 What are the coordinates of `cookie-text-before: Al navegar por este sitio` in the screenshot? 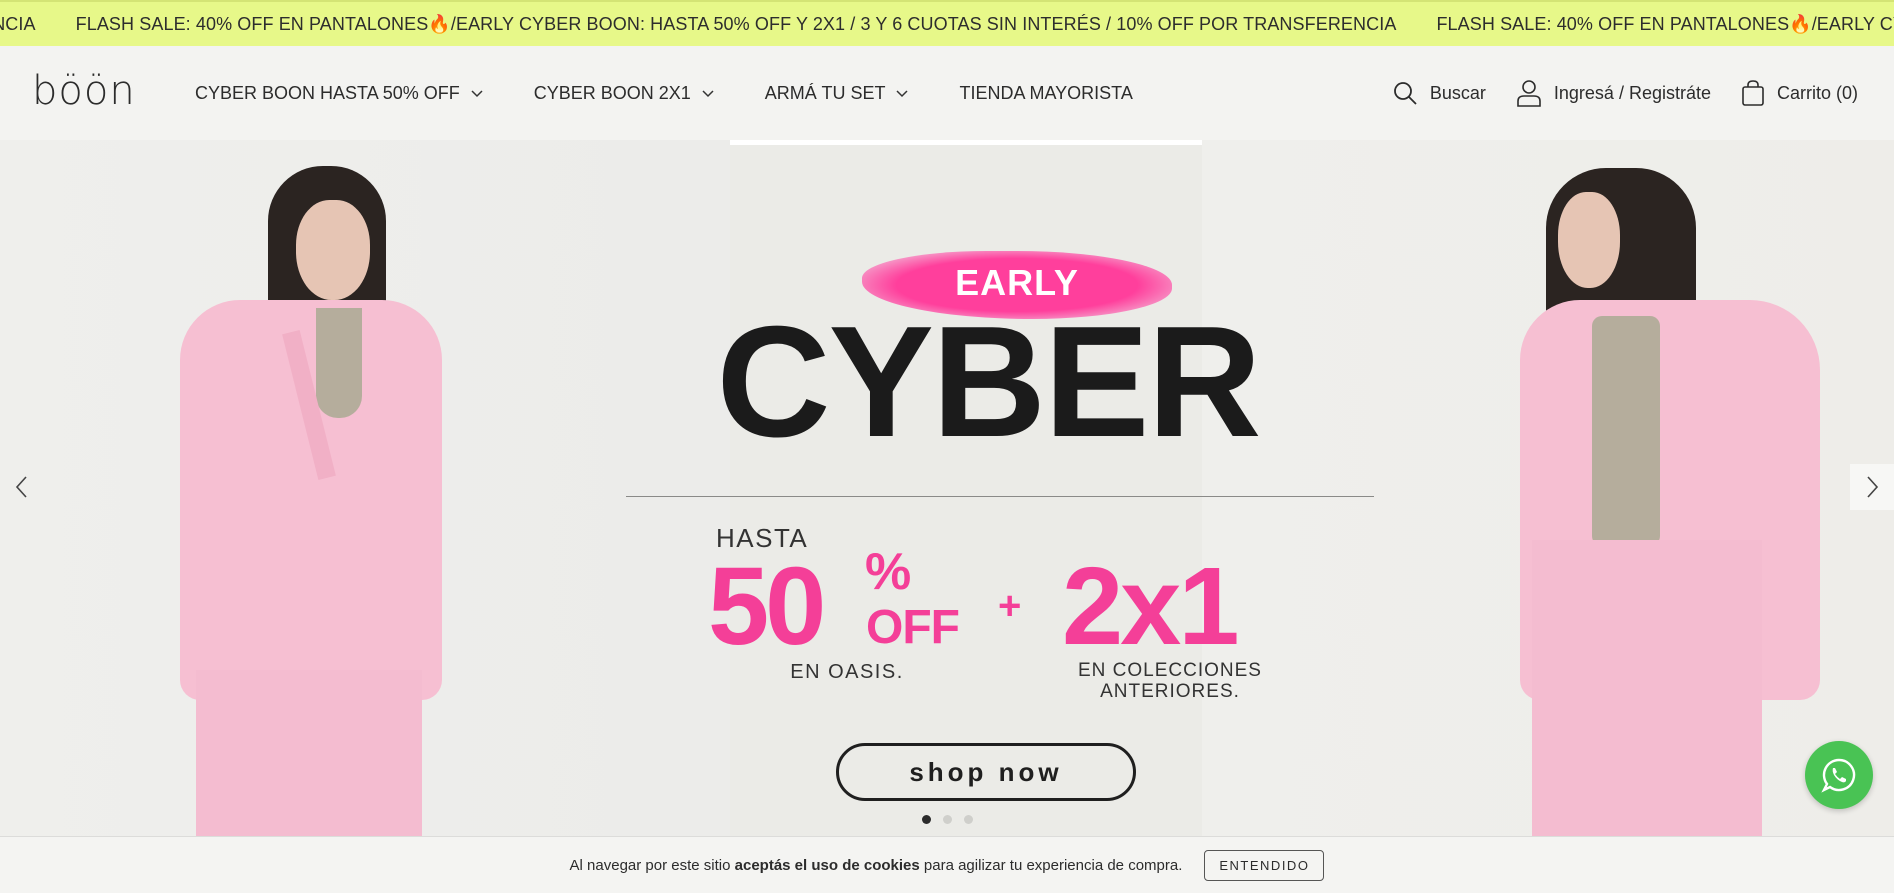 It's located at (652, 865).